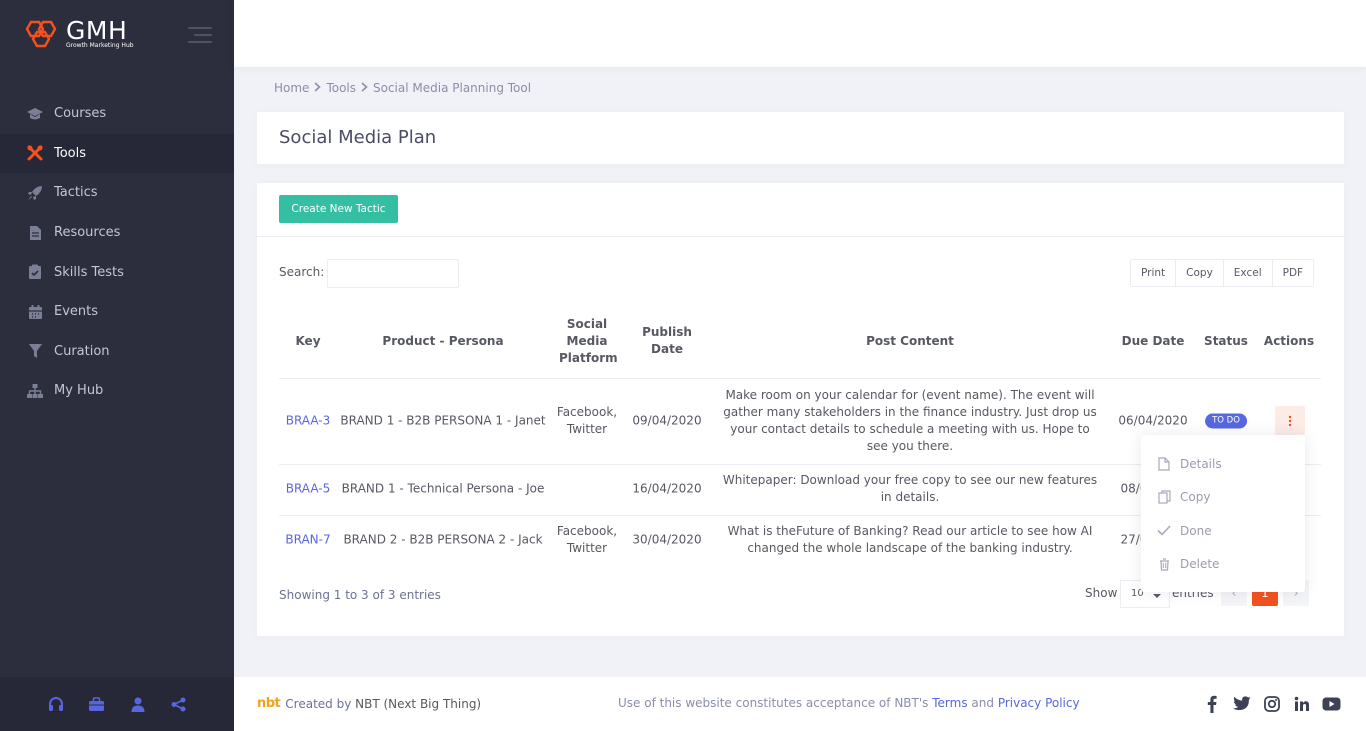  Describe the element at coordinates (1223, 531) in the screenshot. I see `menu-item-done: Done` at that location.